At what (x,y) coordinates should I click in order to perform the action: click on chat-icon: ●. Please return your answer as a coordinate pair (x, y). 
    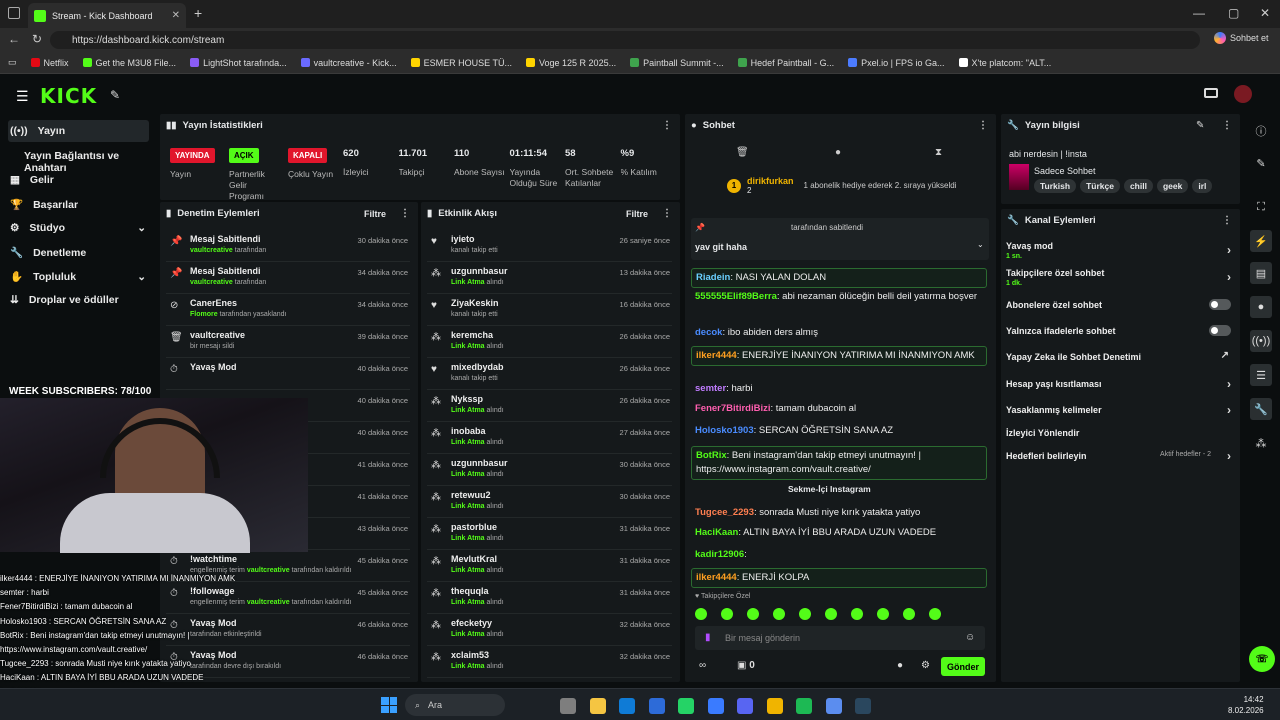
    Looking at the image, I should click on (1261, 307).